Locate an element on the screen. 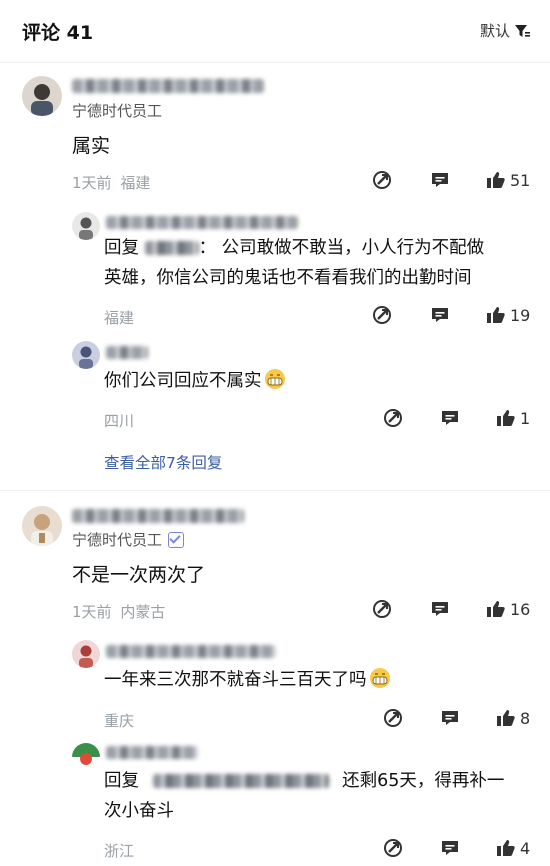  filter-icon is located at coordinates (522, 30).